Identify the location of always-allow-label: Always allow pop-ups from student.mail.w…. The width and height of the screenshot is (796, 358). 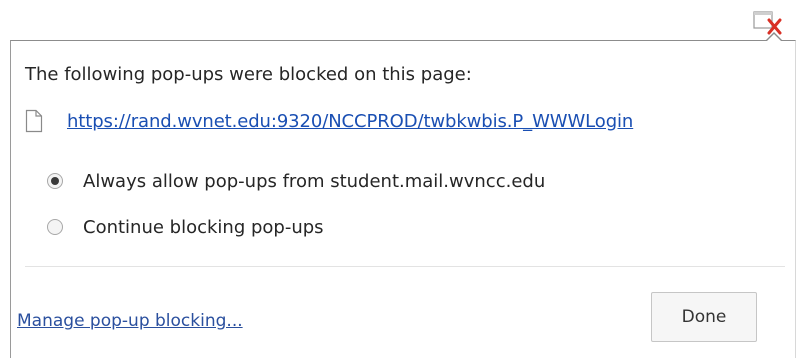
(314, 181).